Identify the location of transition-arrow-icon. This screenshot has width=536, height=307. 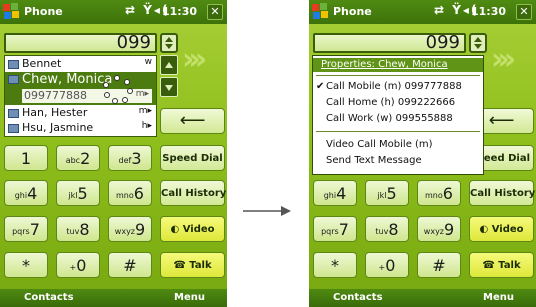
(267, 211).